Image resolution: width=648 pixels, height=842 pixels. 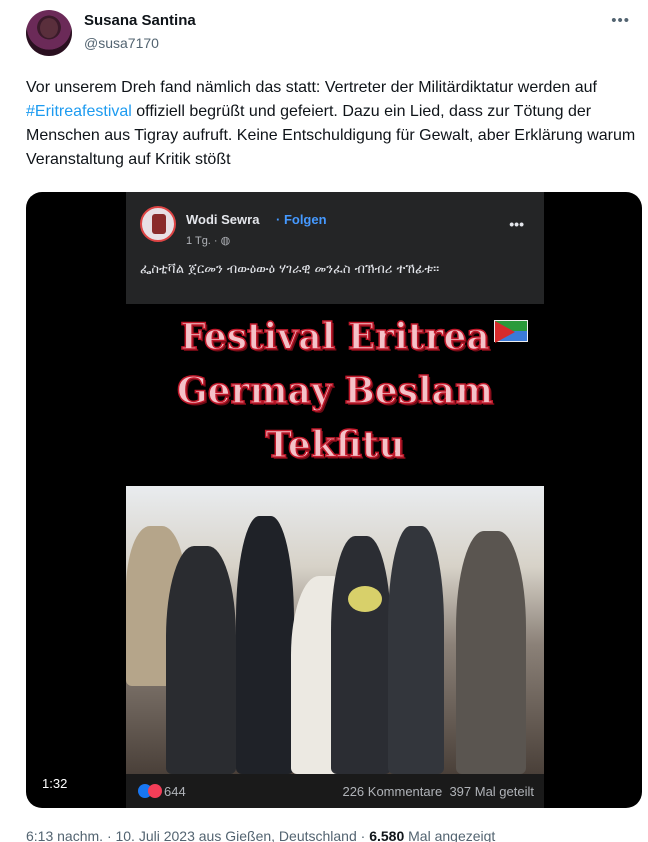 I want to click on post-more-icon: •••, so click(x=516, y=224).